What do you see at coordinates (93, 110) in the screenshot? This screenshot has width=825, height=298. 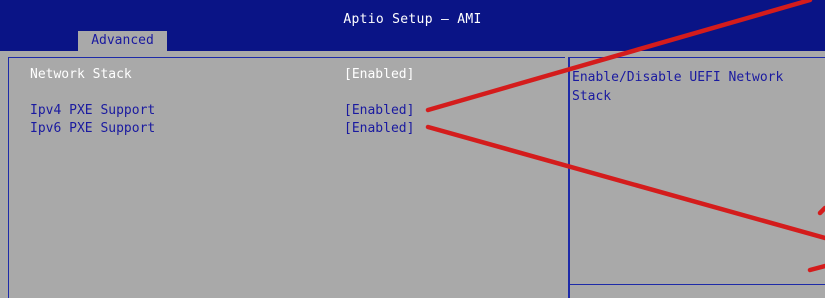 I see `setting-label: Ipv4 PXE Support` at bounding box center [93, 110].